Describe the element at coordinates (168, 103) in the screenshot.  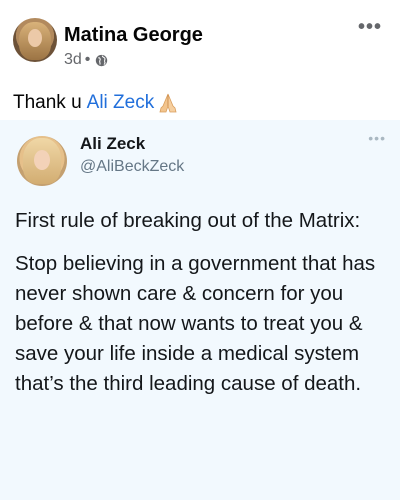
I see `folded-hands-emoji-icon` at that location.